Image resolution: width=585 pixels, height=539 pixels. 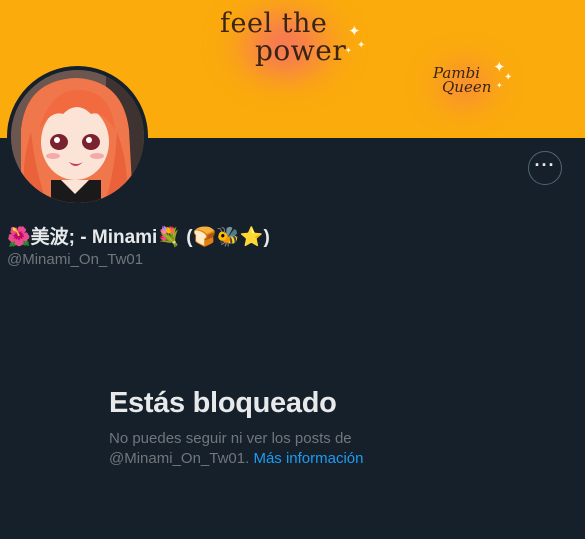 What do you see at coordinates (223, 403) in the screenshot?
I see `blocked-title: Estás bloqueado` at bounding box center [223, 403].